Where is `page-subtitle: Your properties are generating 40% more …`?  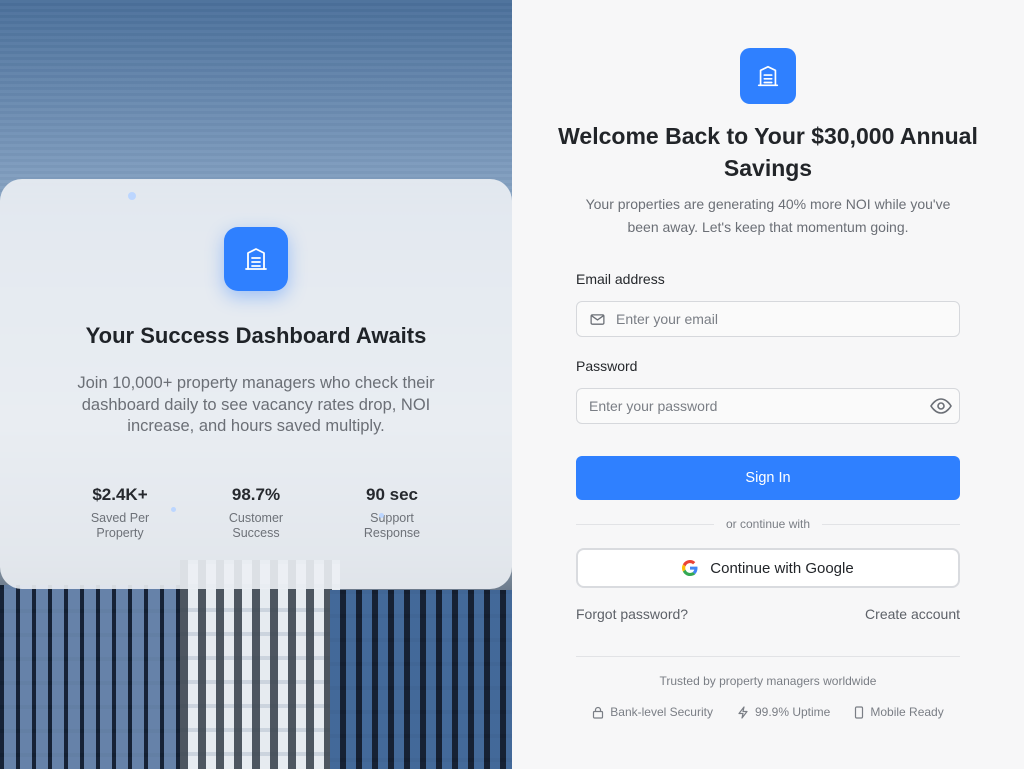 page-subtitle: Your properties are generating 40% more … is located at coordinates (768, 215).